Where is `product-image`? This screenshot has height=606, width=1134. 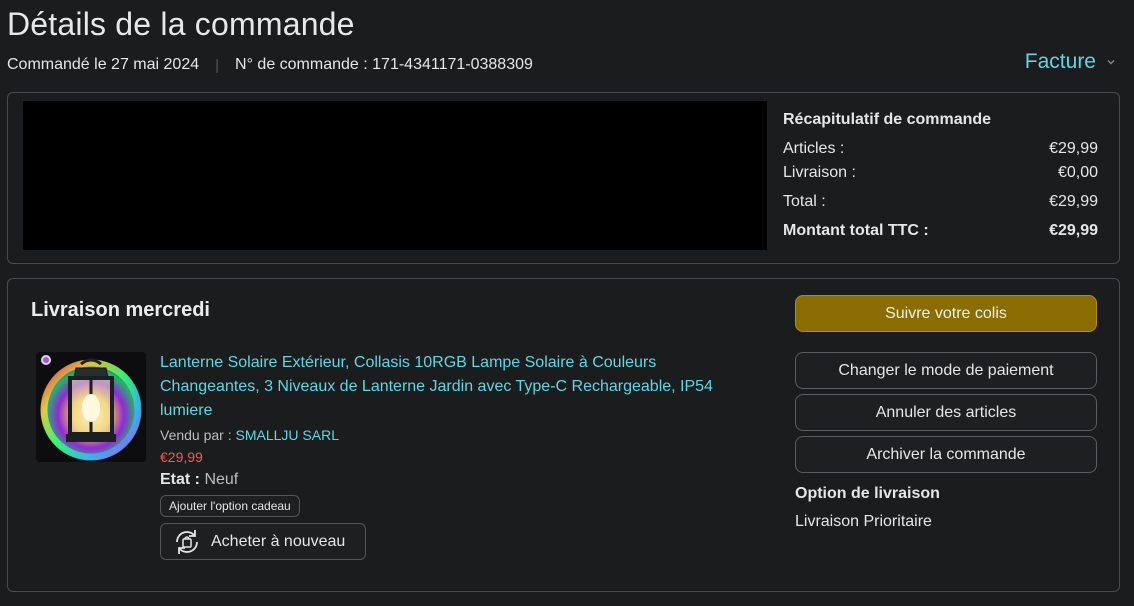
product-image is located at coordinates (91, 407).